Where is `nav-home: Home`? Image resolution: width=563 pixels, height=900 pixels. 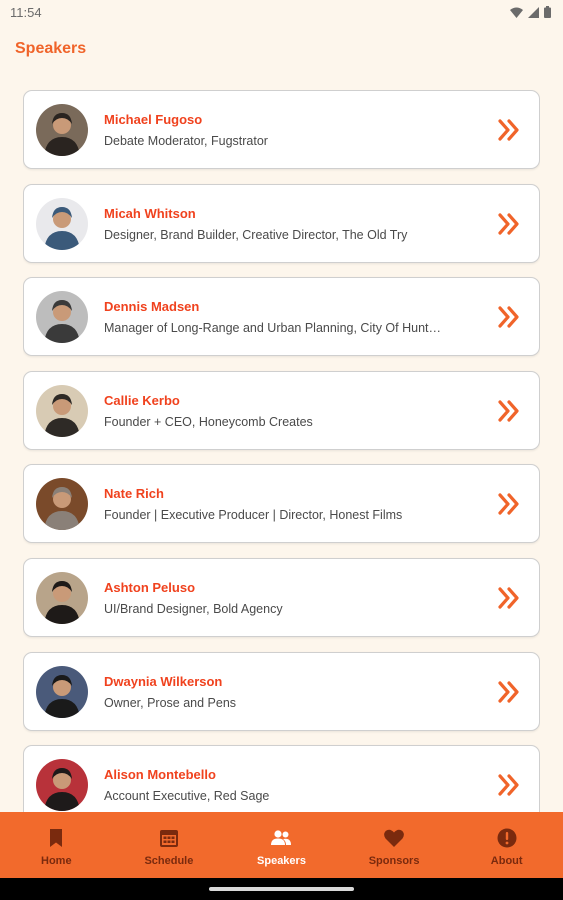 nav-home: Home is located at coordinates (56, 845).